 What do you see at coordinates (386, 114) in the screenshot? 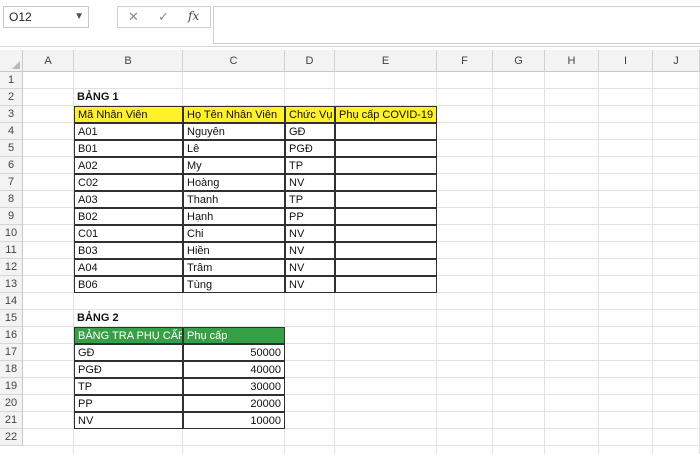
I see `table1-header-cell: Phụ cấp COVID-19` at bounding box center [386, 114].